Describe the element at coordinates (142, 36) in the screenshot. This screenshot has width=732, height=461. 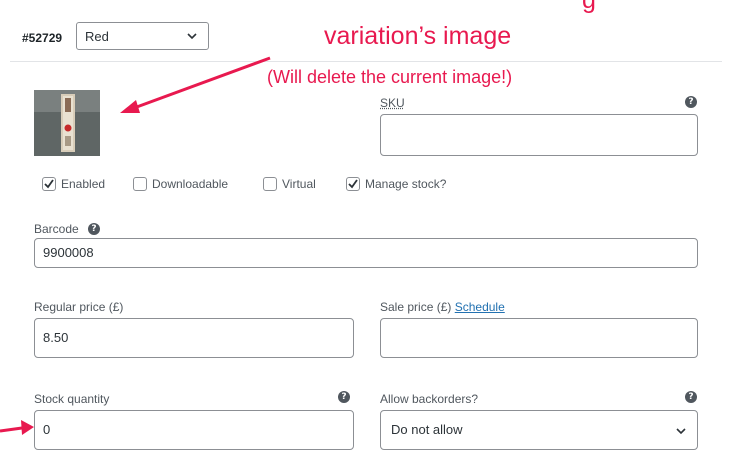
I see `variation-attribute-select: Red` at that location.